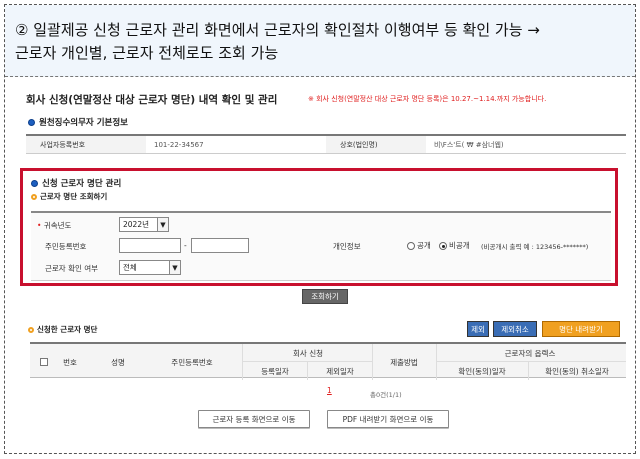  I want to click on withholding-title-text: 원천징수의무자 기본정보, so click(83, 123).